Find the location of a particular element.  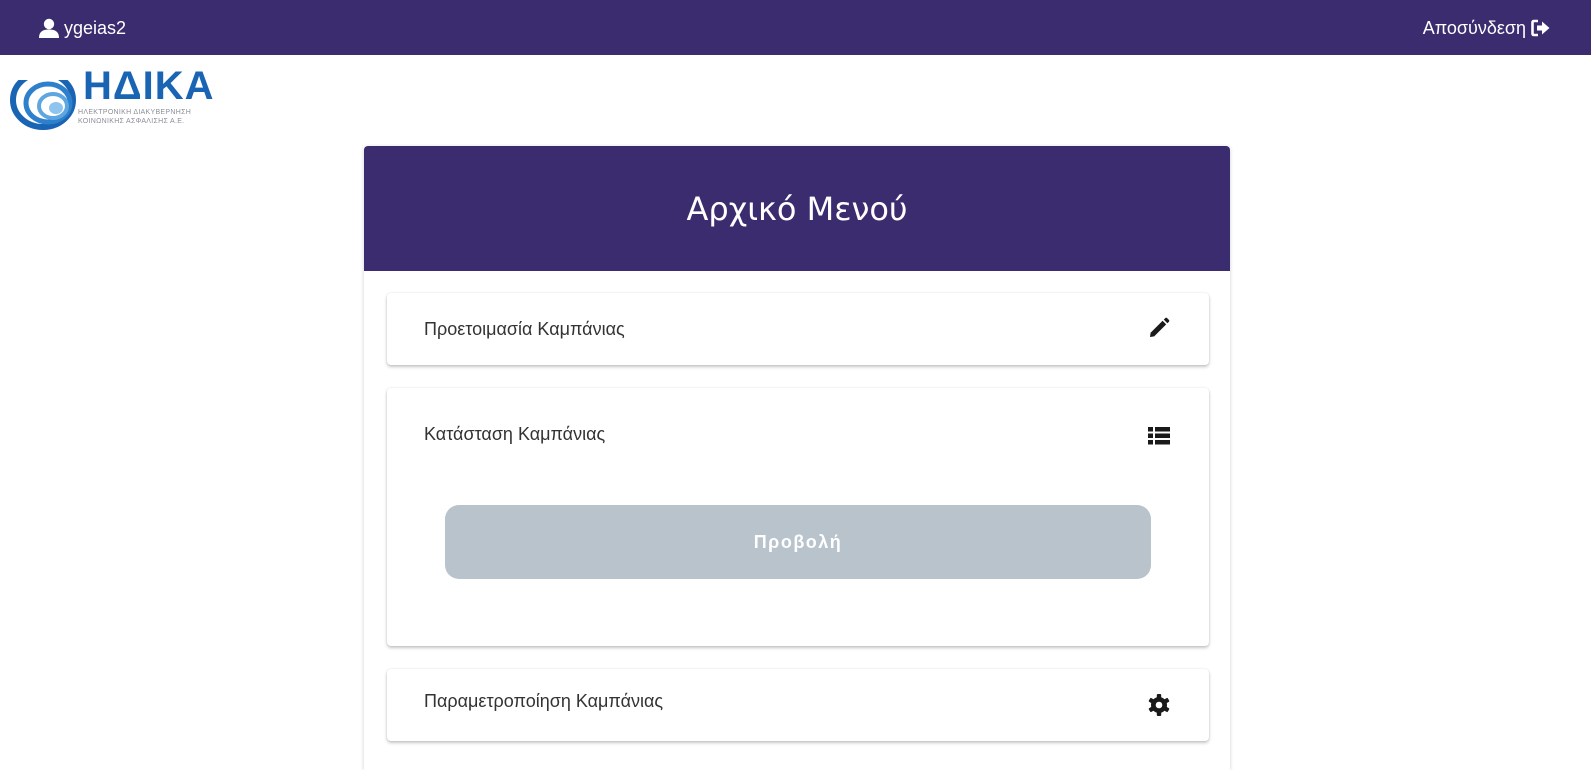

logo-wordmark: ΗΔΙΚΑ is located at coordinates (149, 86).